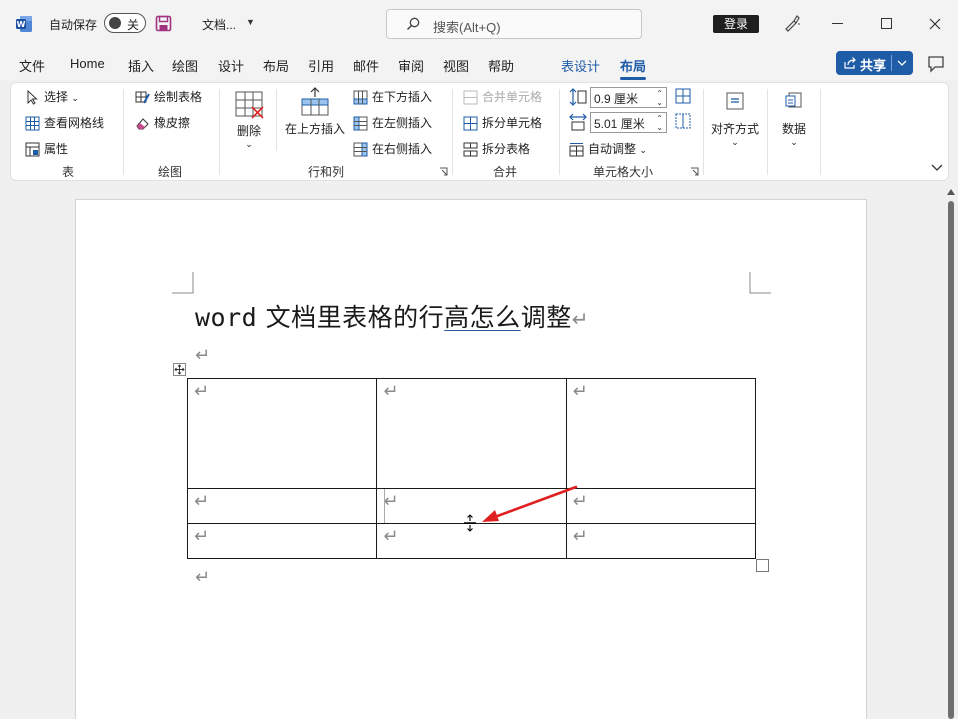 The image size is (958, 719). What do you see at coordinates (125, 23) in the screenshot?
I see `autosave-toggle: 关` at bounding box center [125, 23].